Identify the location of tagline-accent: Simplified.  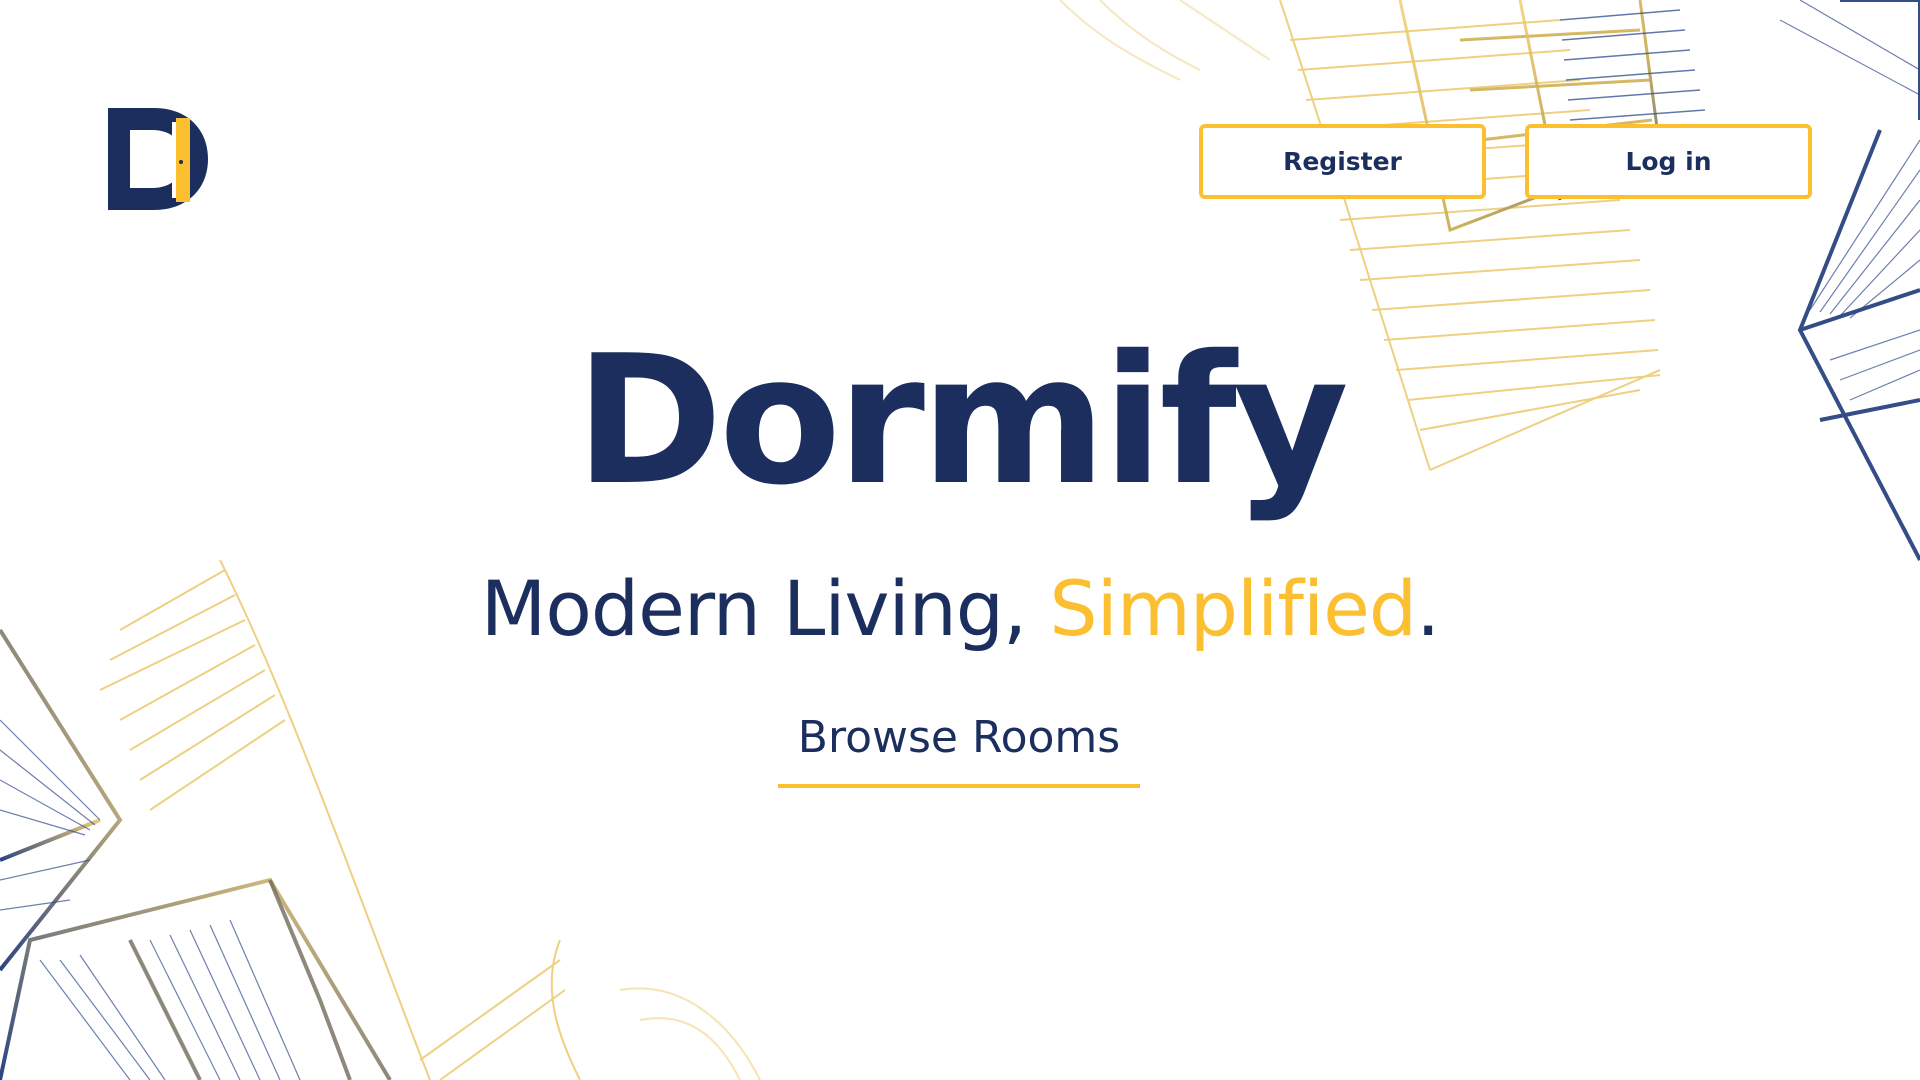
(1233, 608).